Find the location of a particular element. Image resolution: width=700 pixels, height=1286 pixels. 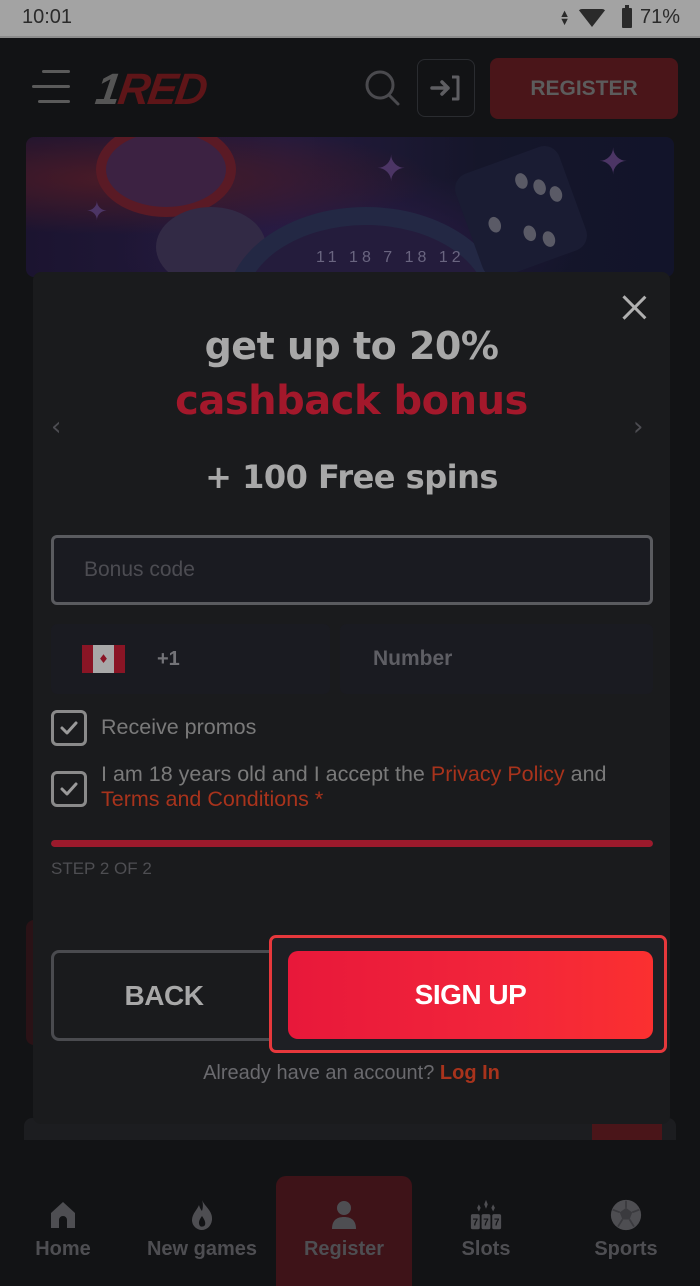

receive-promos-label: Receive promos is located at coordinates (179, 727).